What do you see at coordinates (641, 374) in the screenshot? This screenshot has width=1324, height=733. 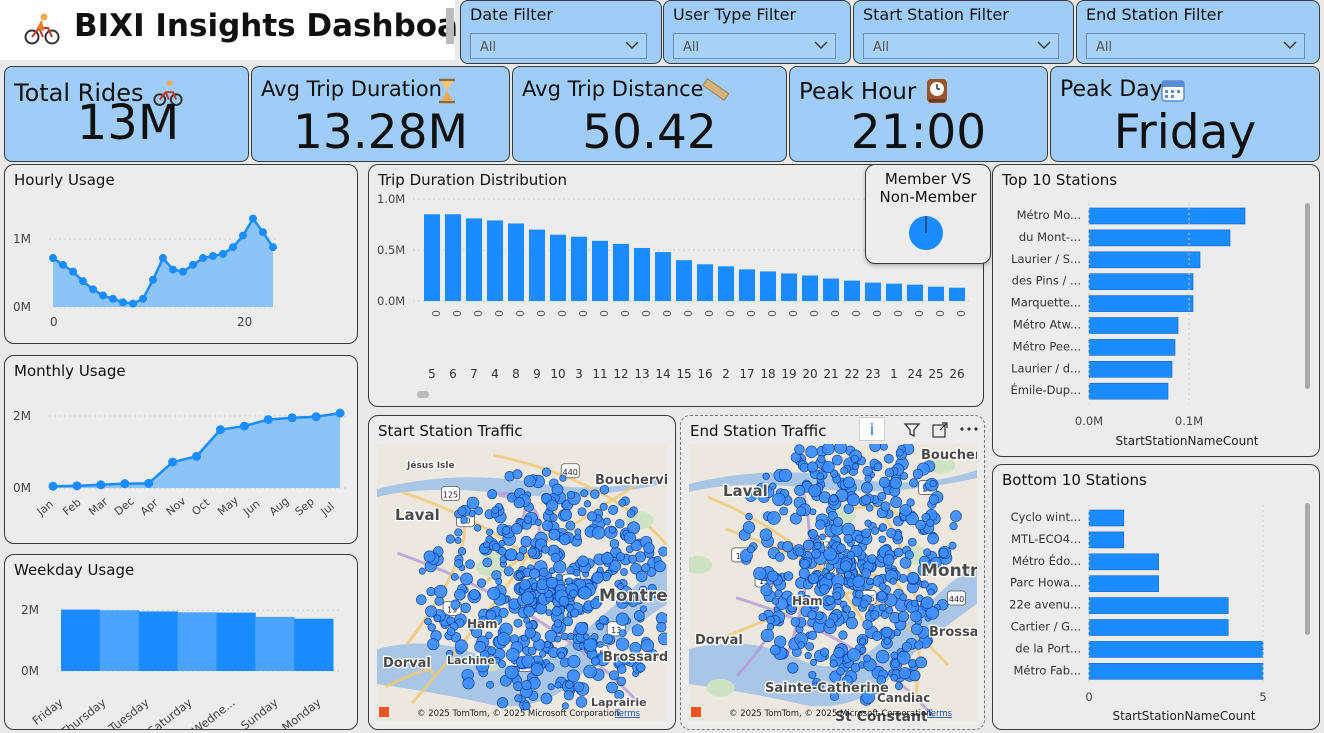 I see `x-tick-label: 13` at bounding box center [641, 374].